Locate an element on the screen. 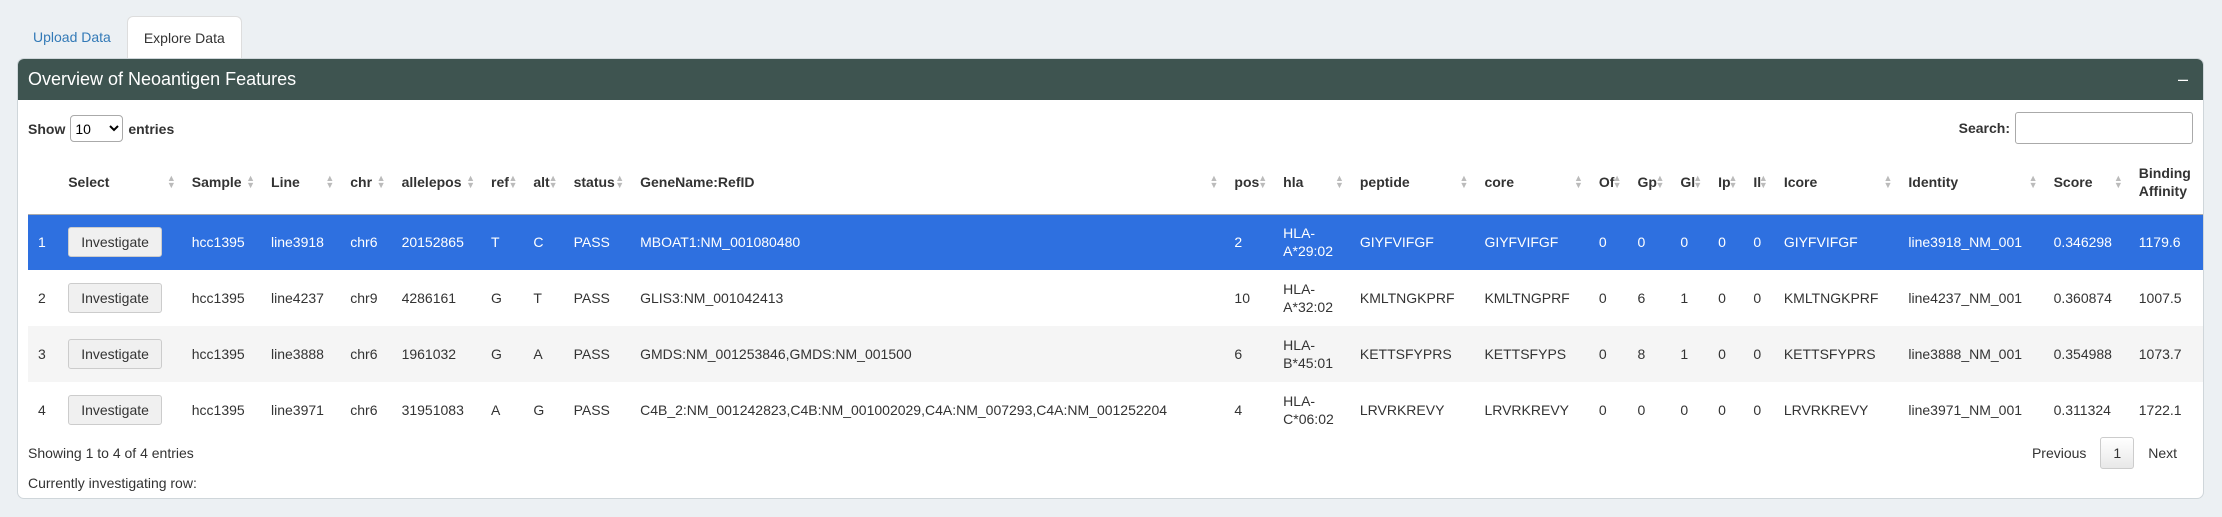 This screenshot has height=517, width=2222. entries-select: 10 is located at coordinates (97, 128).